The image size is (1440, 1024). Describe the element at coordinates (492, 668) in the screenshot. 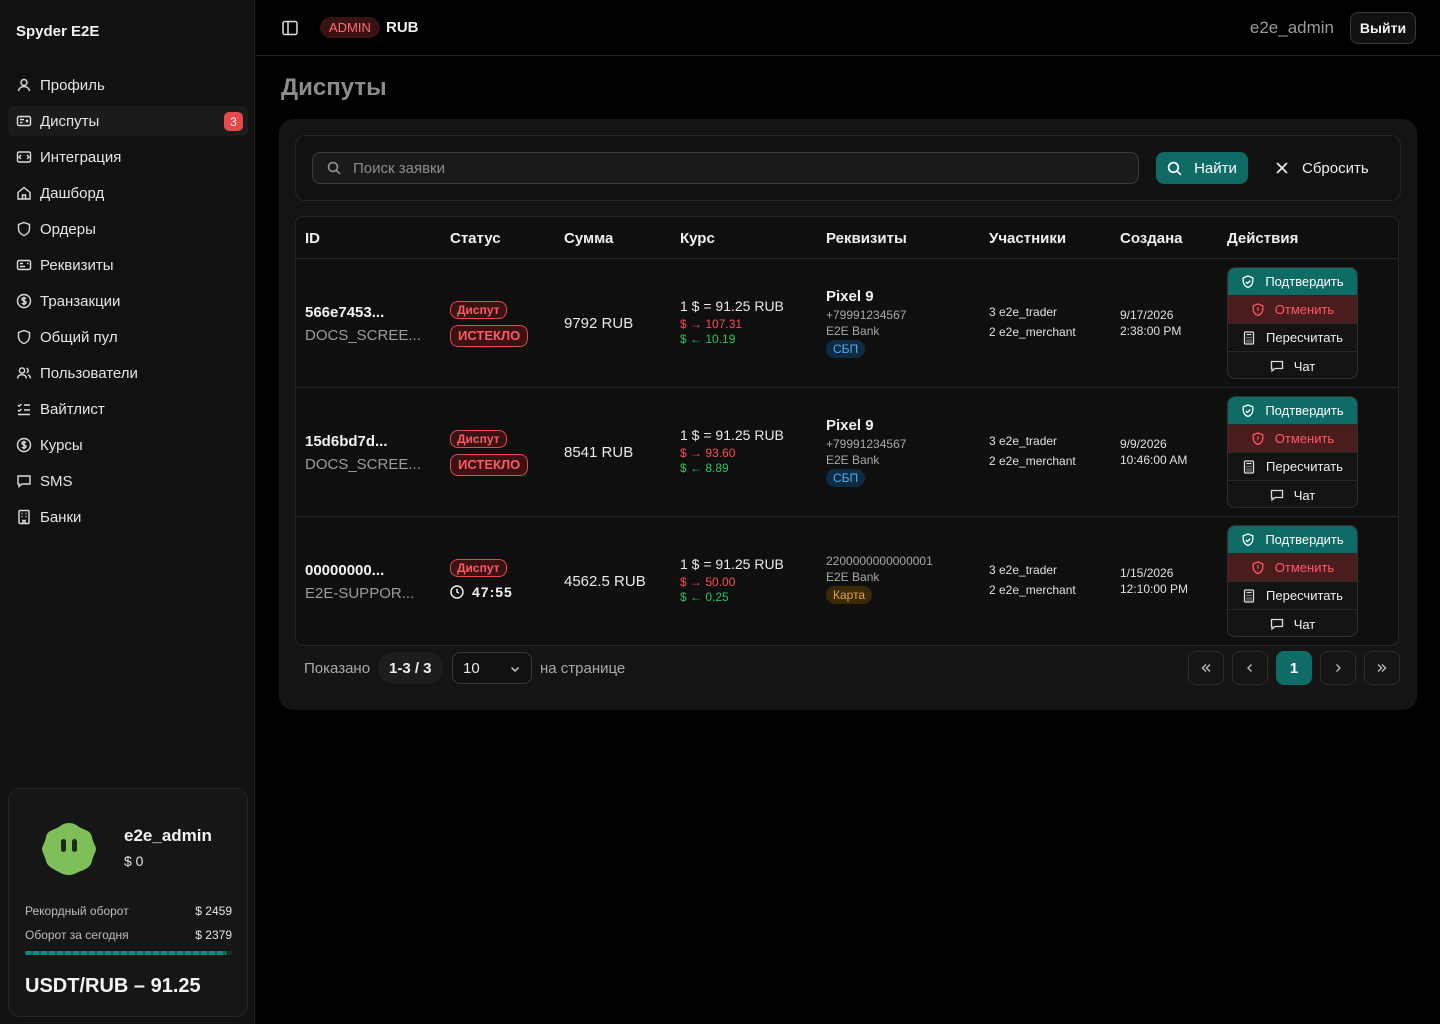

I see `per-page-select: 10` at that location.